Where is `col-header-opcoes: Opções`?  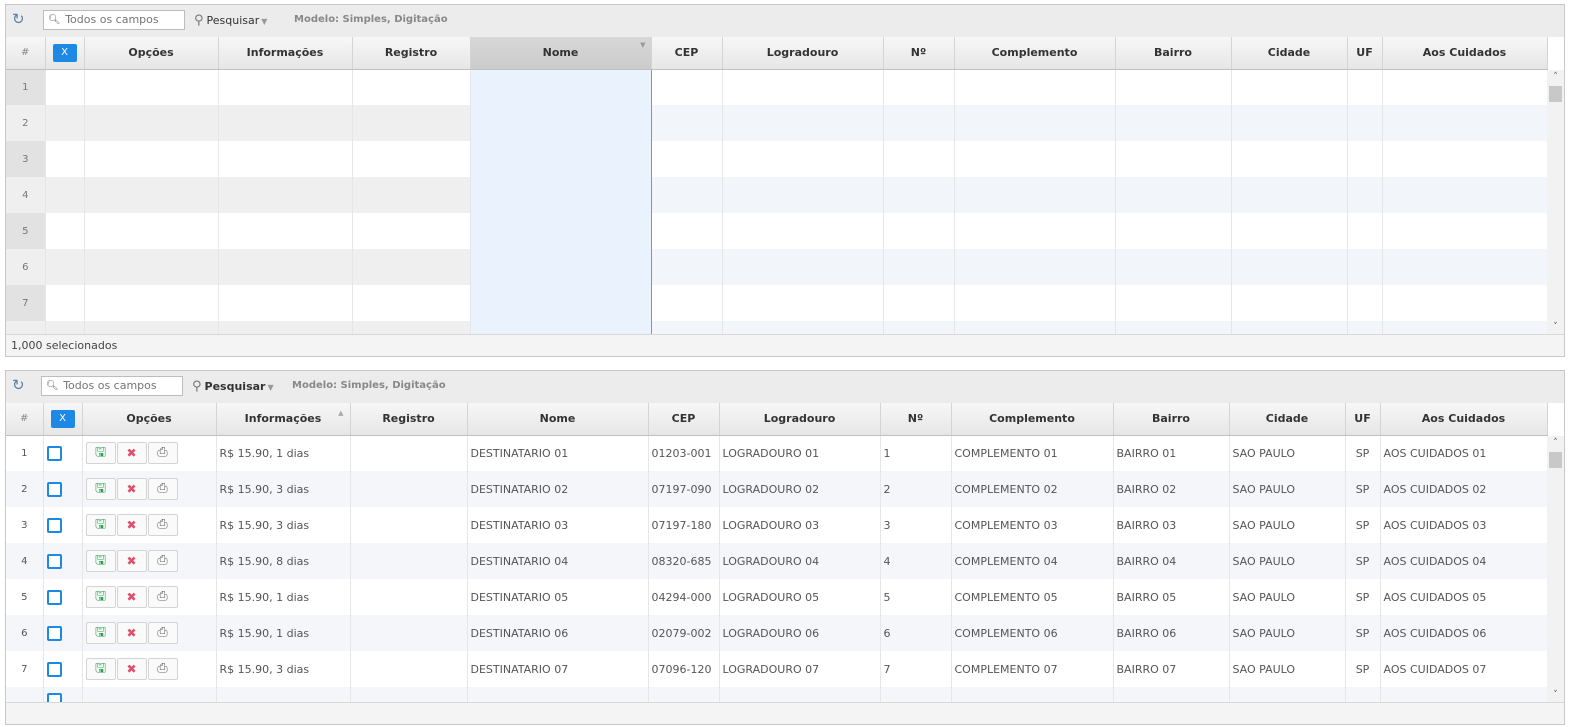
col-header-opcoes: Opções is located at coordinates (149, 419).